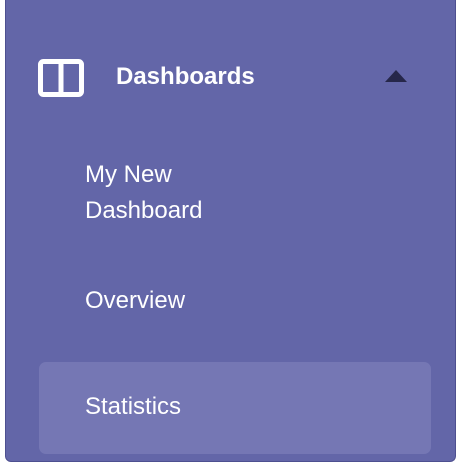 The image size is (461, 470). What do you see at coordinates (61, 78) in the screenshot?
I see `dashboard-layout-icon` at bounding box center [61, 78].